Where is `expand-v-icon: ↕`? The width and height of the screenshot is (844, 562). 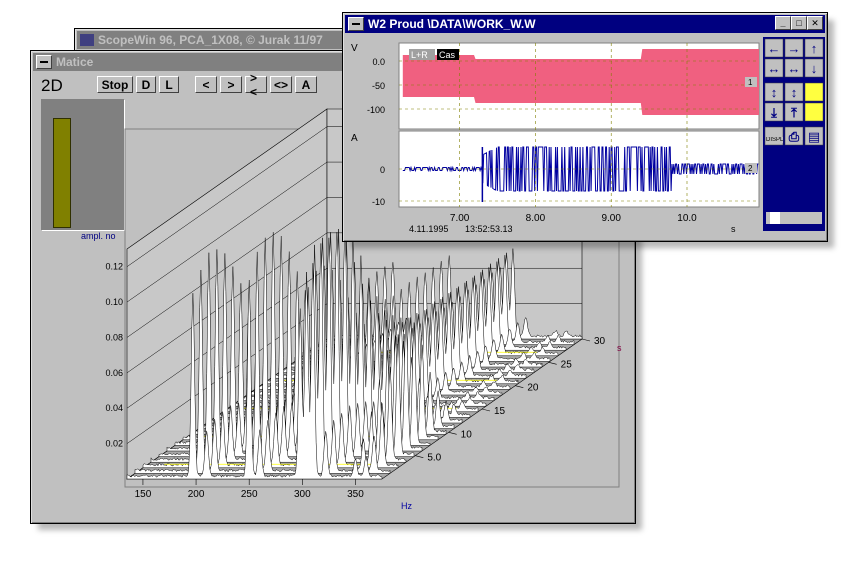 expand-v-icon: ↕ is located at coordinates (774, 92).